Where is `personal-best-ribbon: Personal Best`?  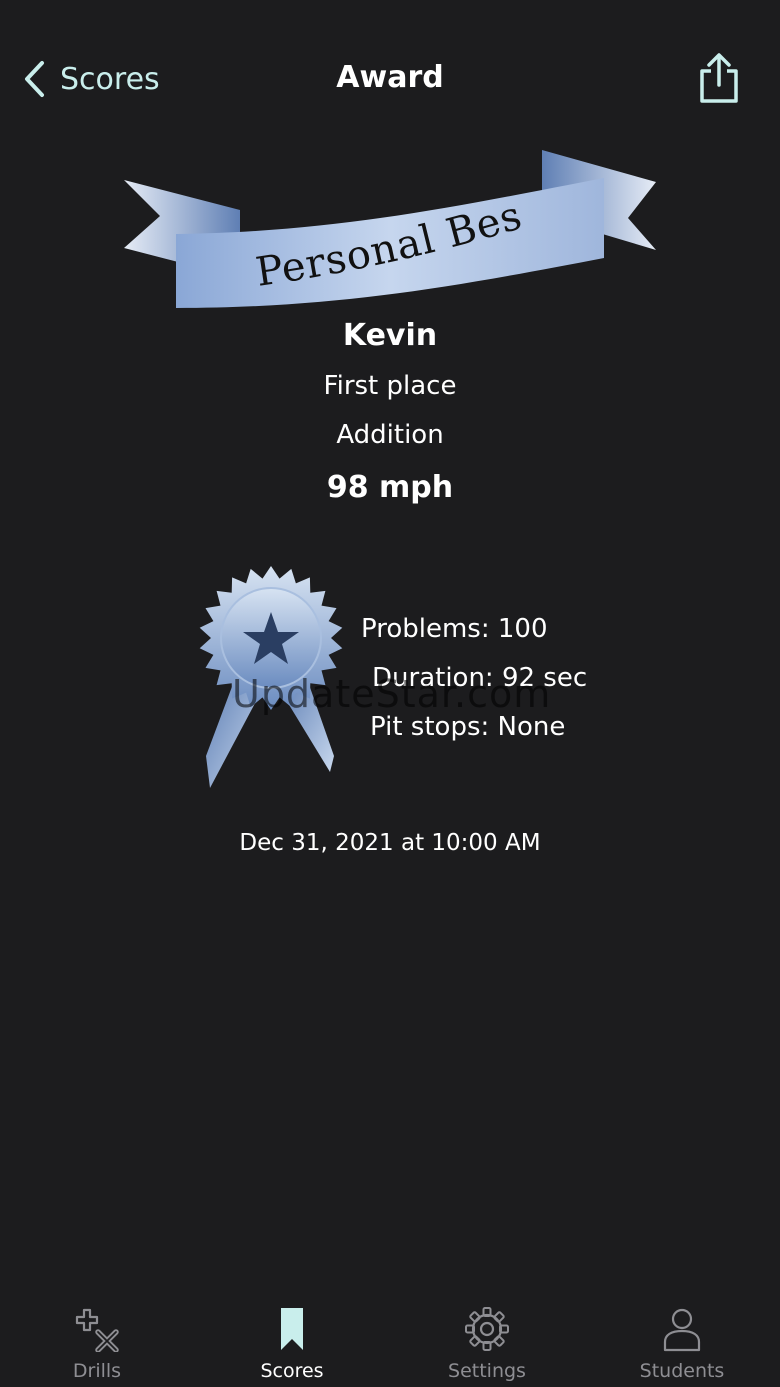
personal-best-ribbon: Personal Best is located at coordinates (387, 227).